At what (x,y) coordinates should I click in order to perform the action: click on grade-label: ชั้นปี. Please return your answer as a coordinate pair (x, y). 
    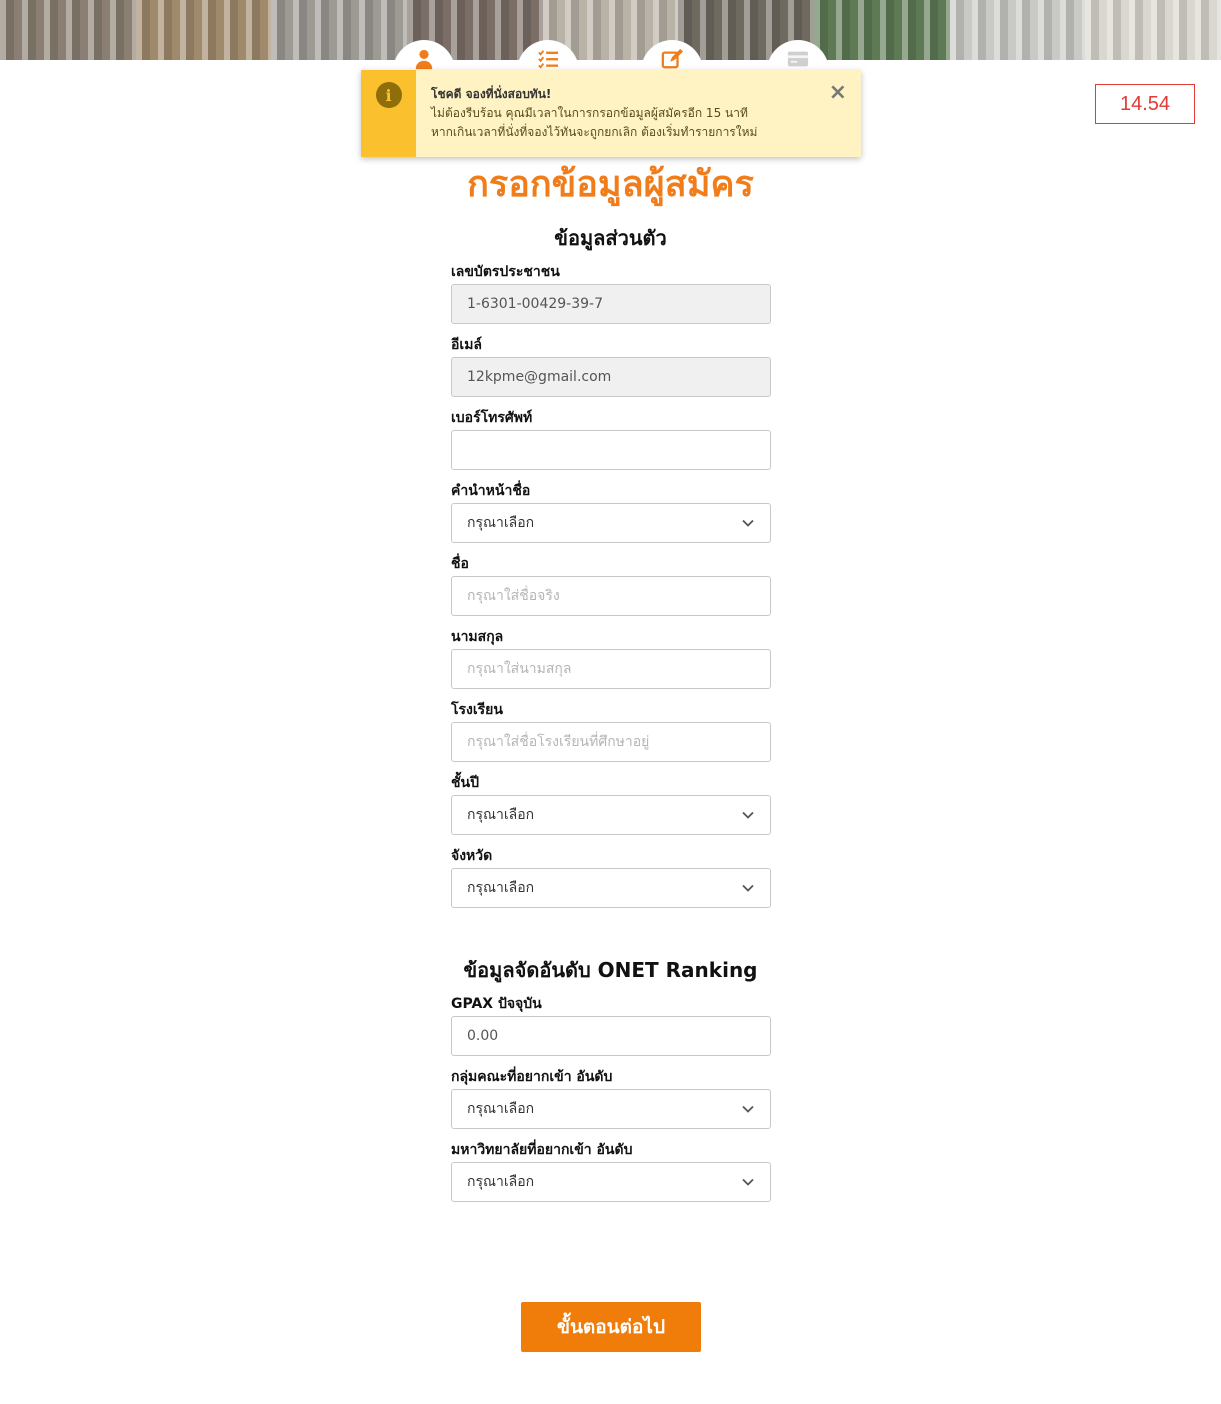
    Looking at the image, I should click on (465, 783).